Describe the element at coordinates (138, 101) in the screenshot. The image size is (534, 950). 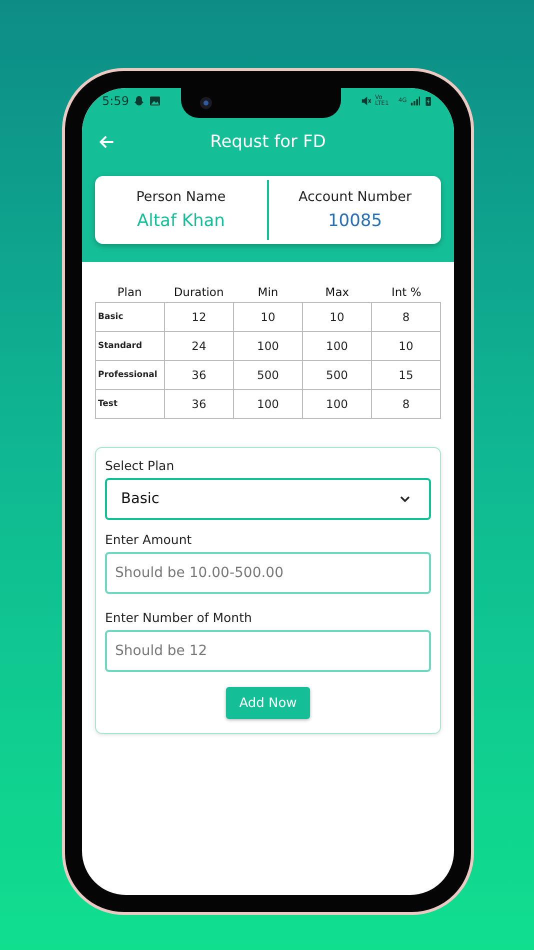
I see `ghost-icon` at that location.